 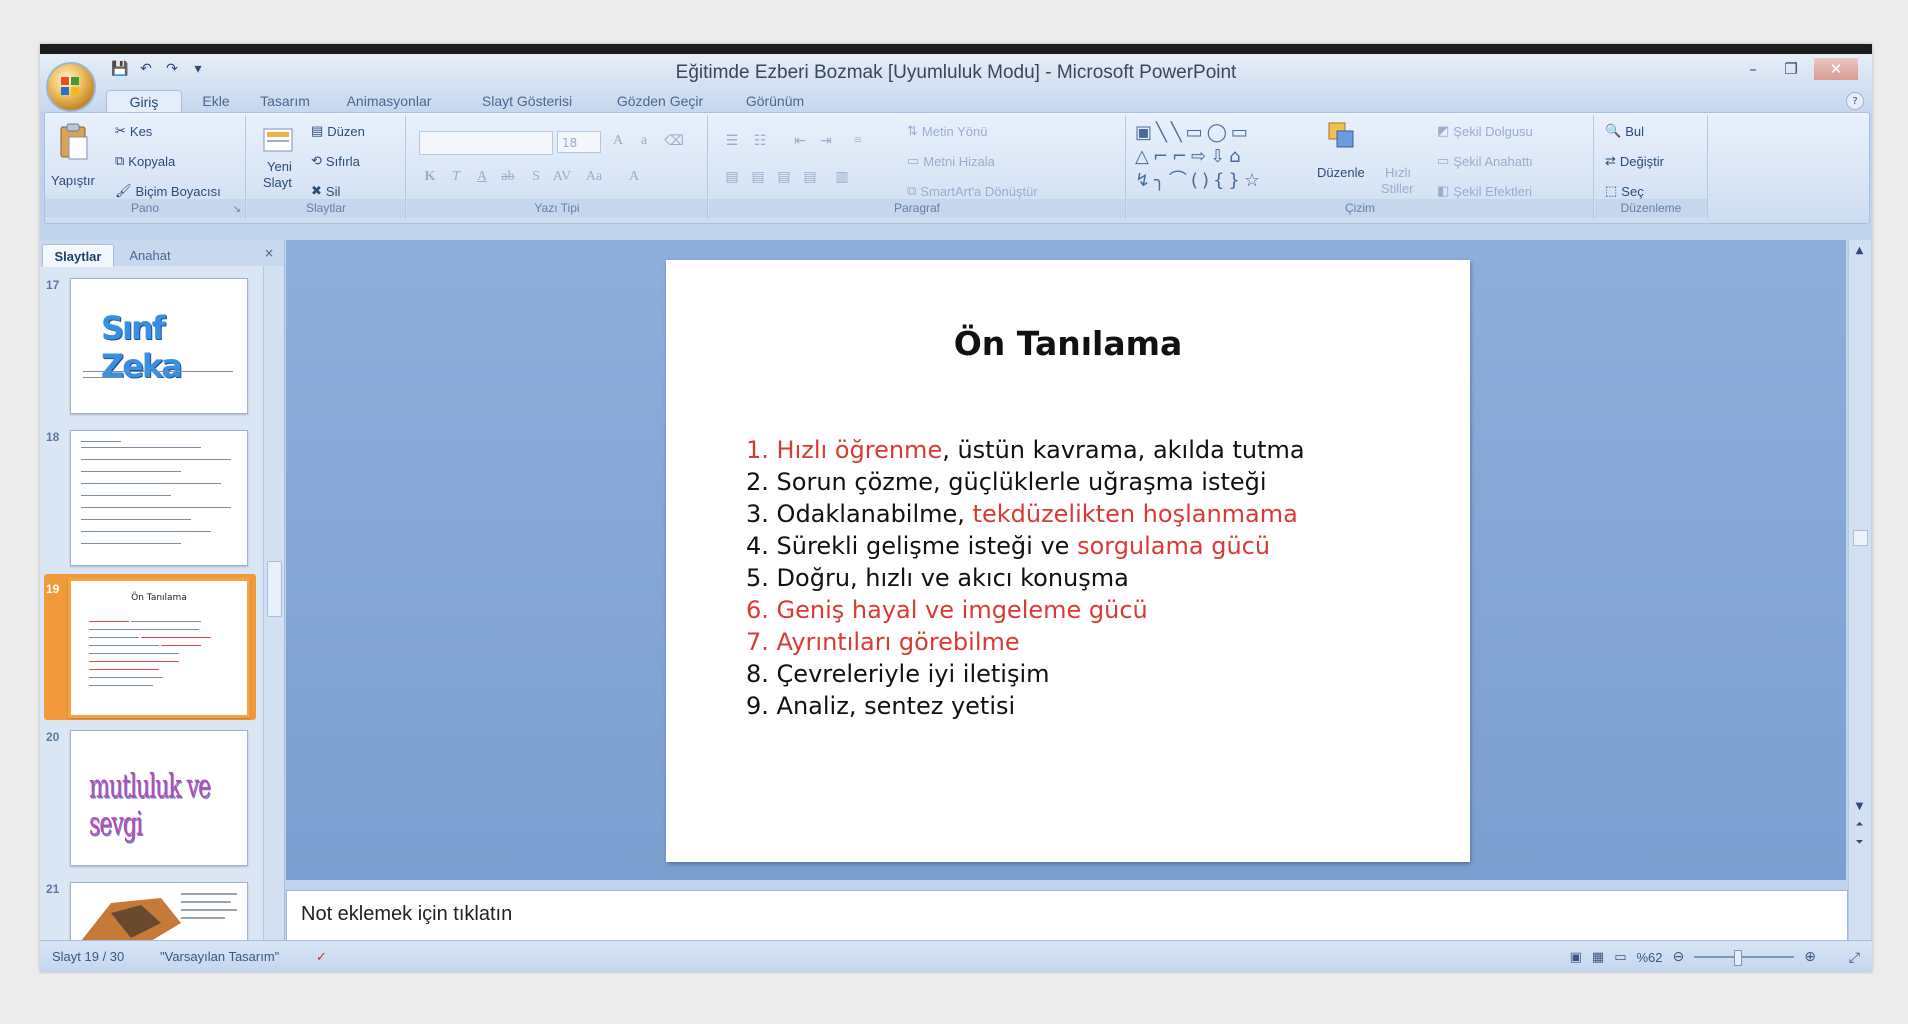 I want to click on slide-scrollbar: ▲ ▼ ⏶ ⏷, so click(x=1859, y=590).